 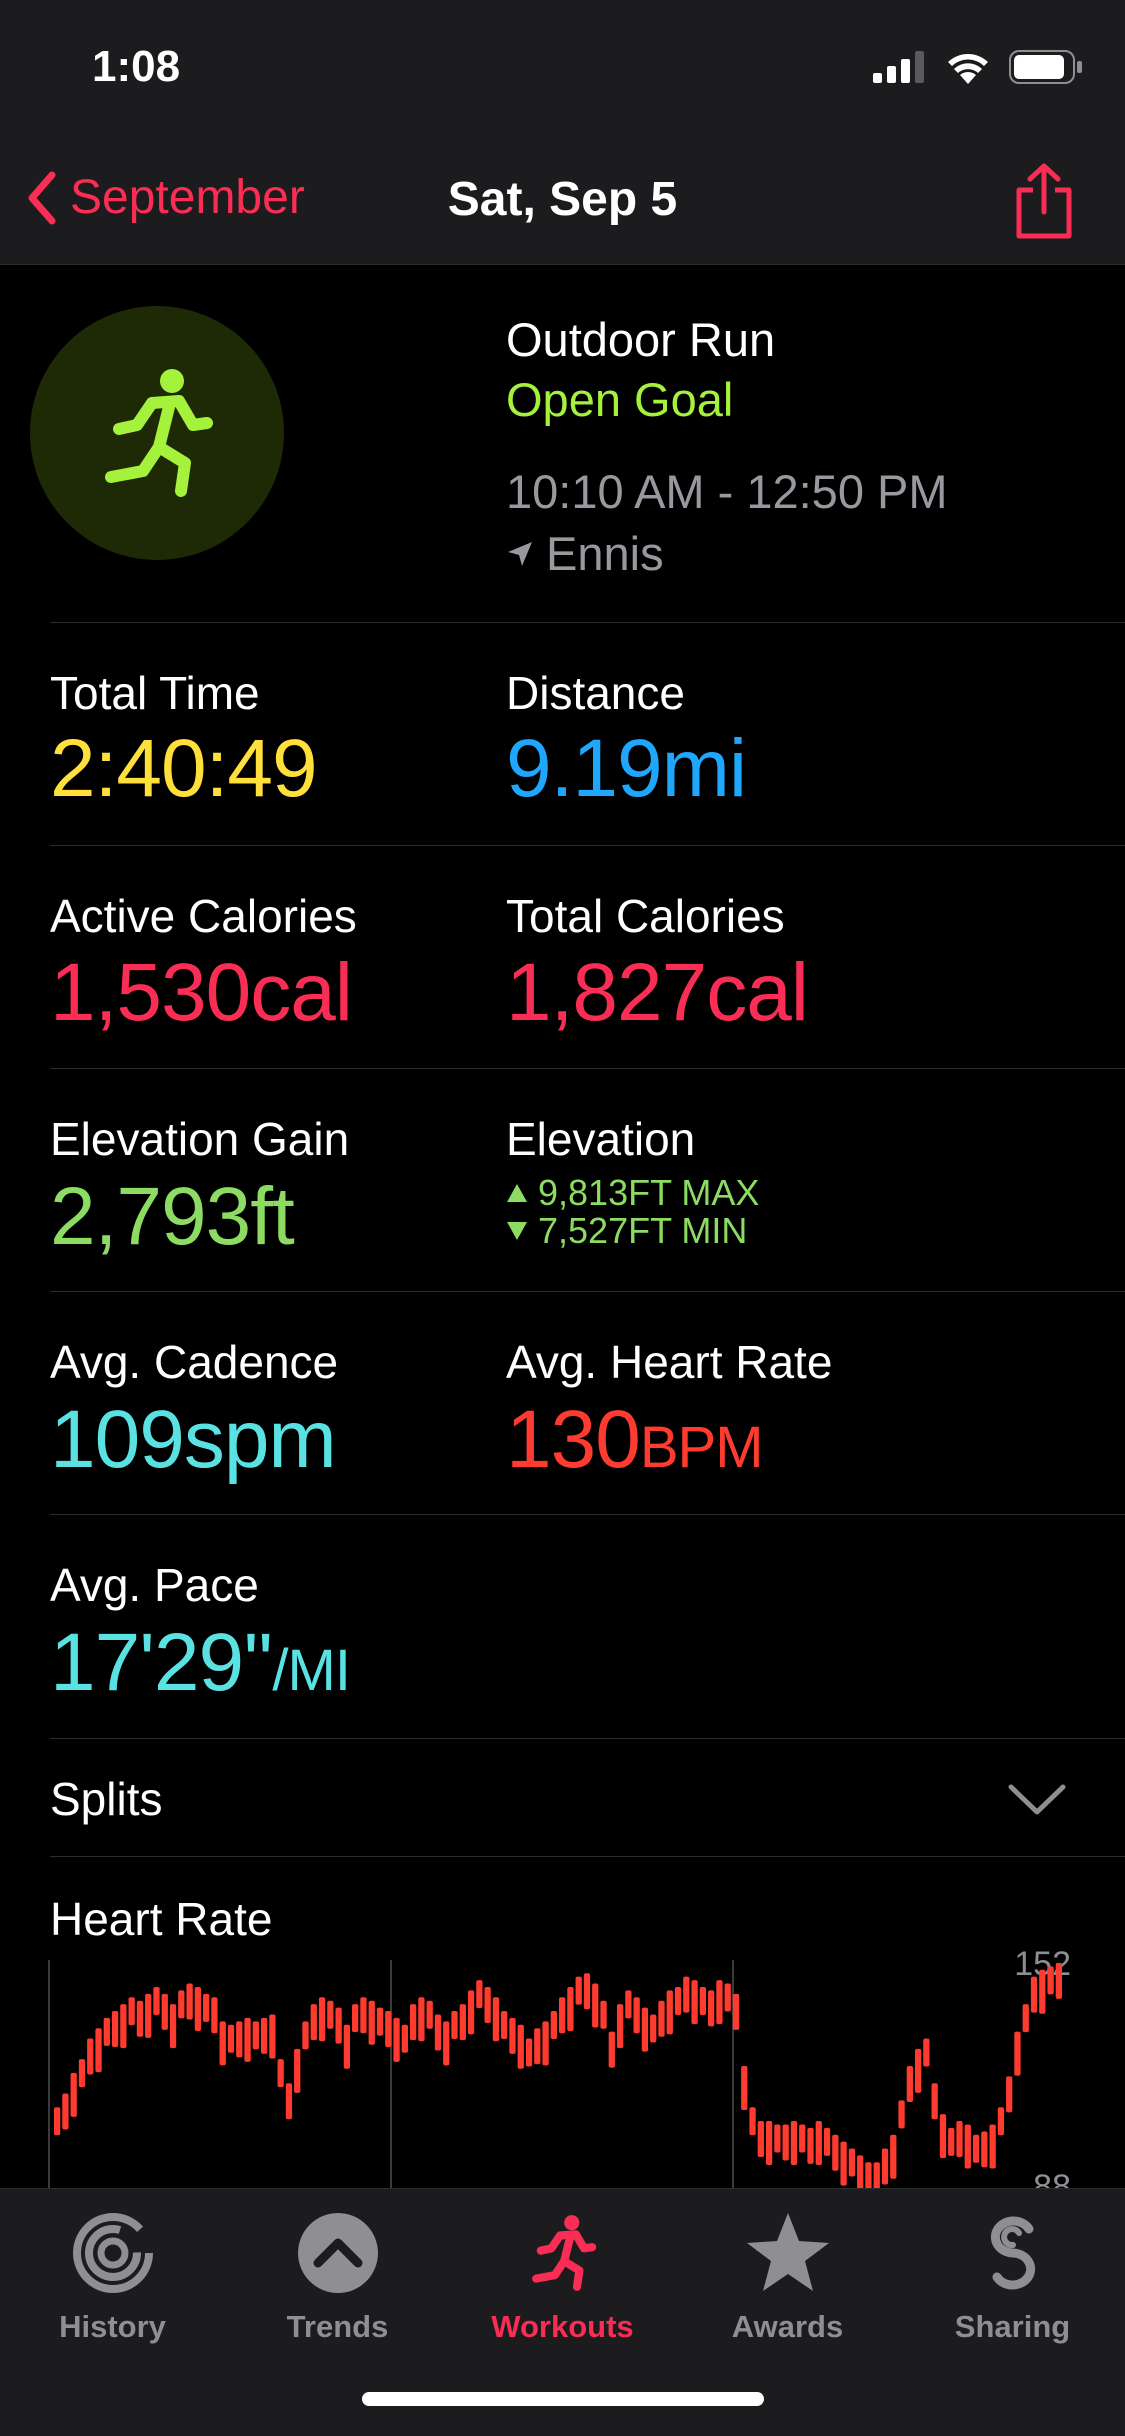 I want to click on page-title: Sat, Sep 5, so click(x=562, y=199).